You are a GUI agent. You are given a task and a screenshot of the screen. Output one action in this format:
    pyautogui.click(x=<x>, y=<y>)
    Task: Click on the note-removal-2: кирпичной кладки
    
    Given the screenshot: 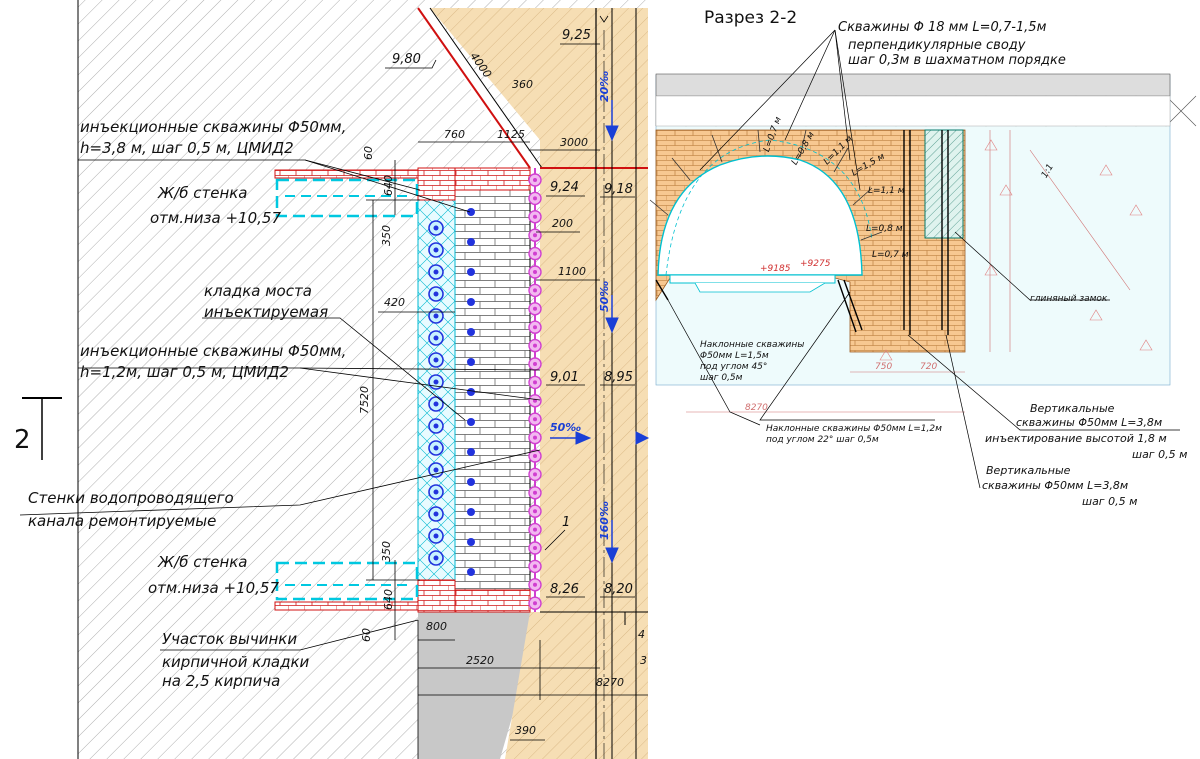 What is the action you would take?
    pyautogui.click(x=236, y=662)
    